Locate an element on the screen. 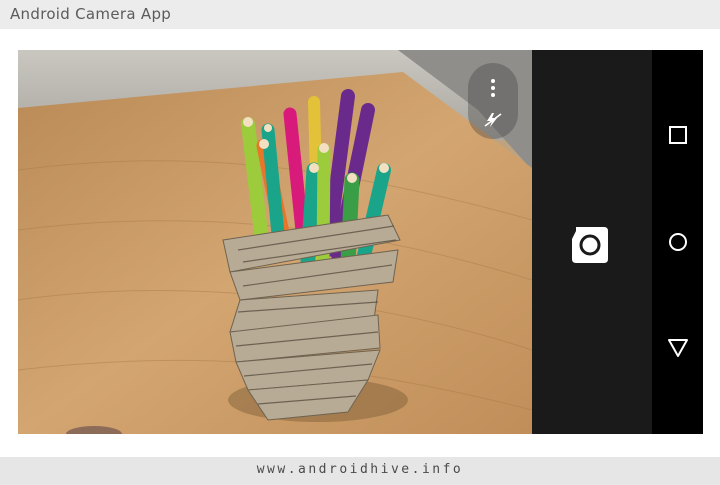 This screenshot has width=720, height=485. camera-control-strip is located at coordinates (592, 242).